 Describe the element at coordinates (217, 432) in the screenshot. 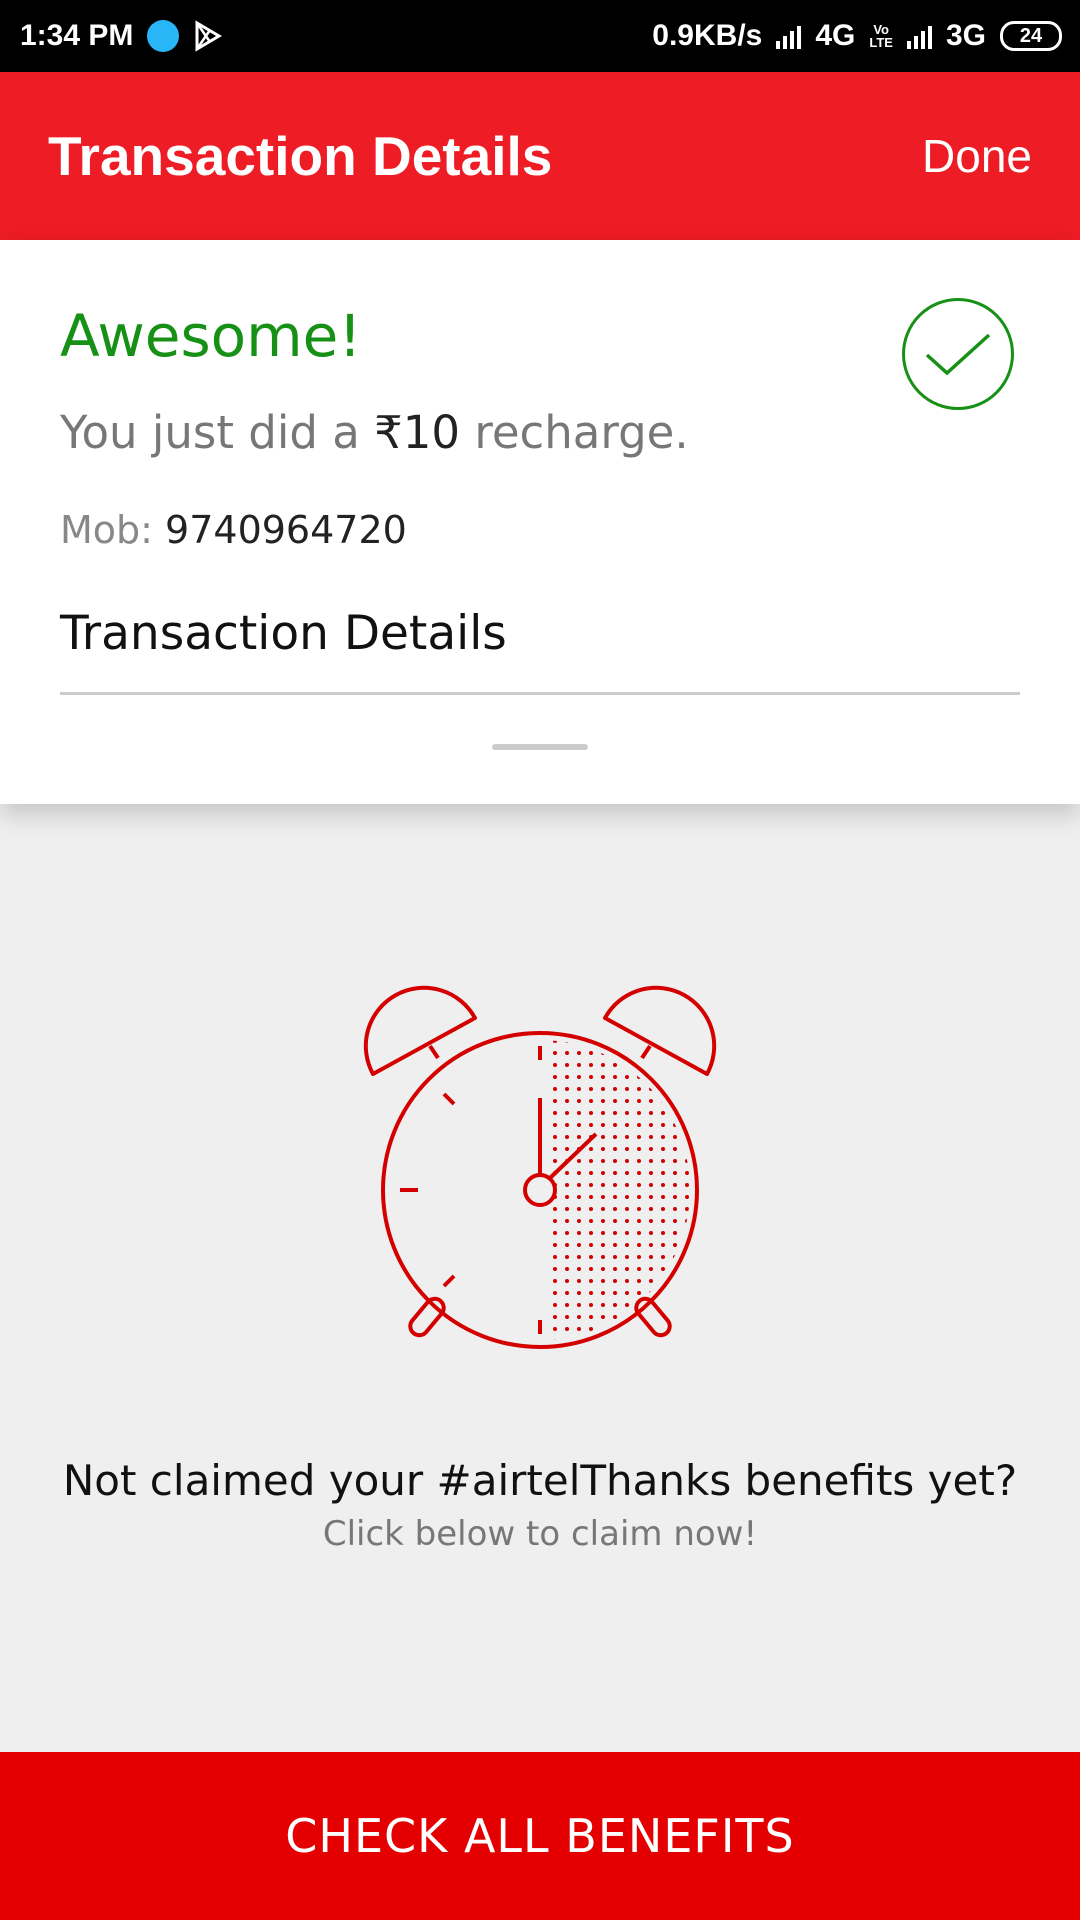

I see `recharge-prefix: You just did a` at that location.